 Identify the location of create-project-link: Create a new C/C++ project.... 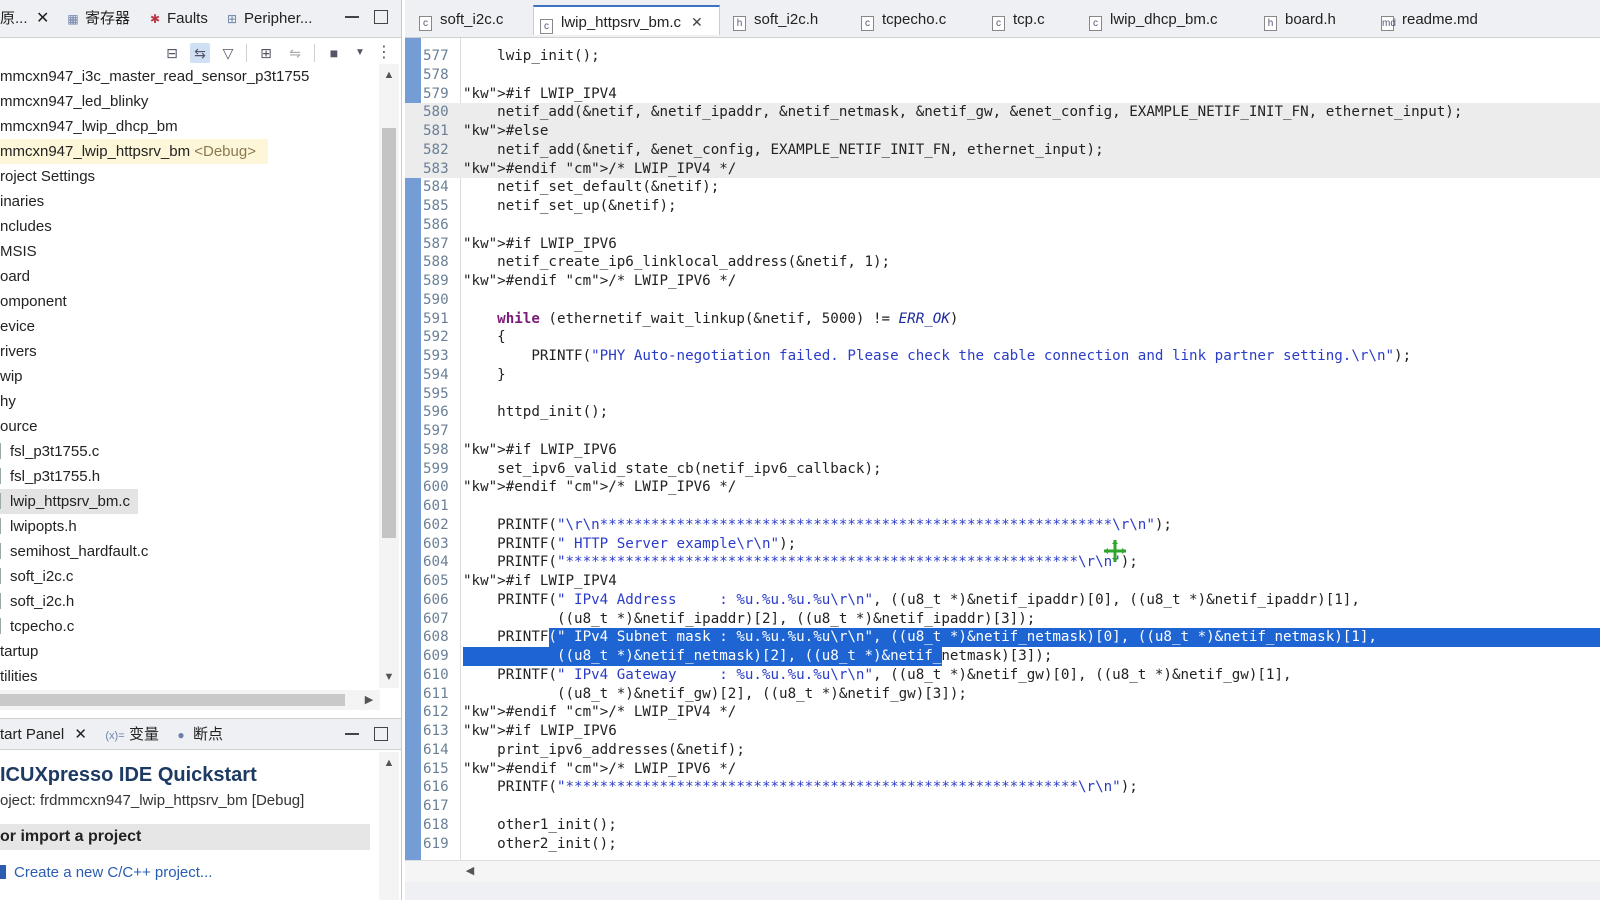
(106, 872).